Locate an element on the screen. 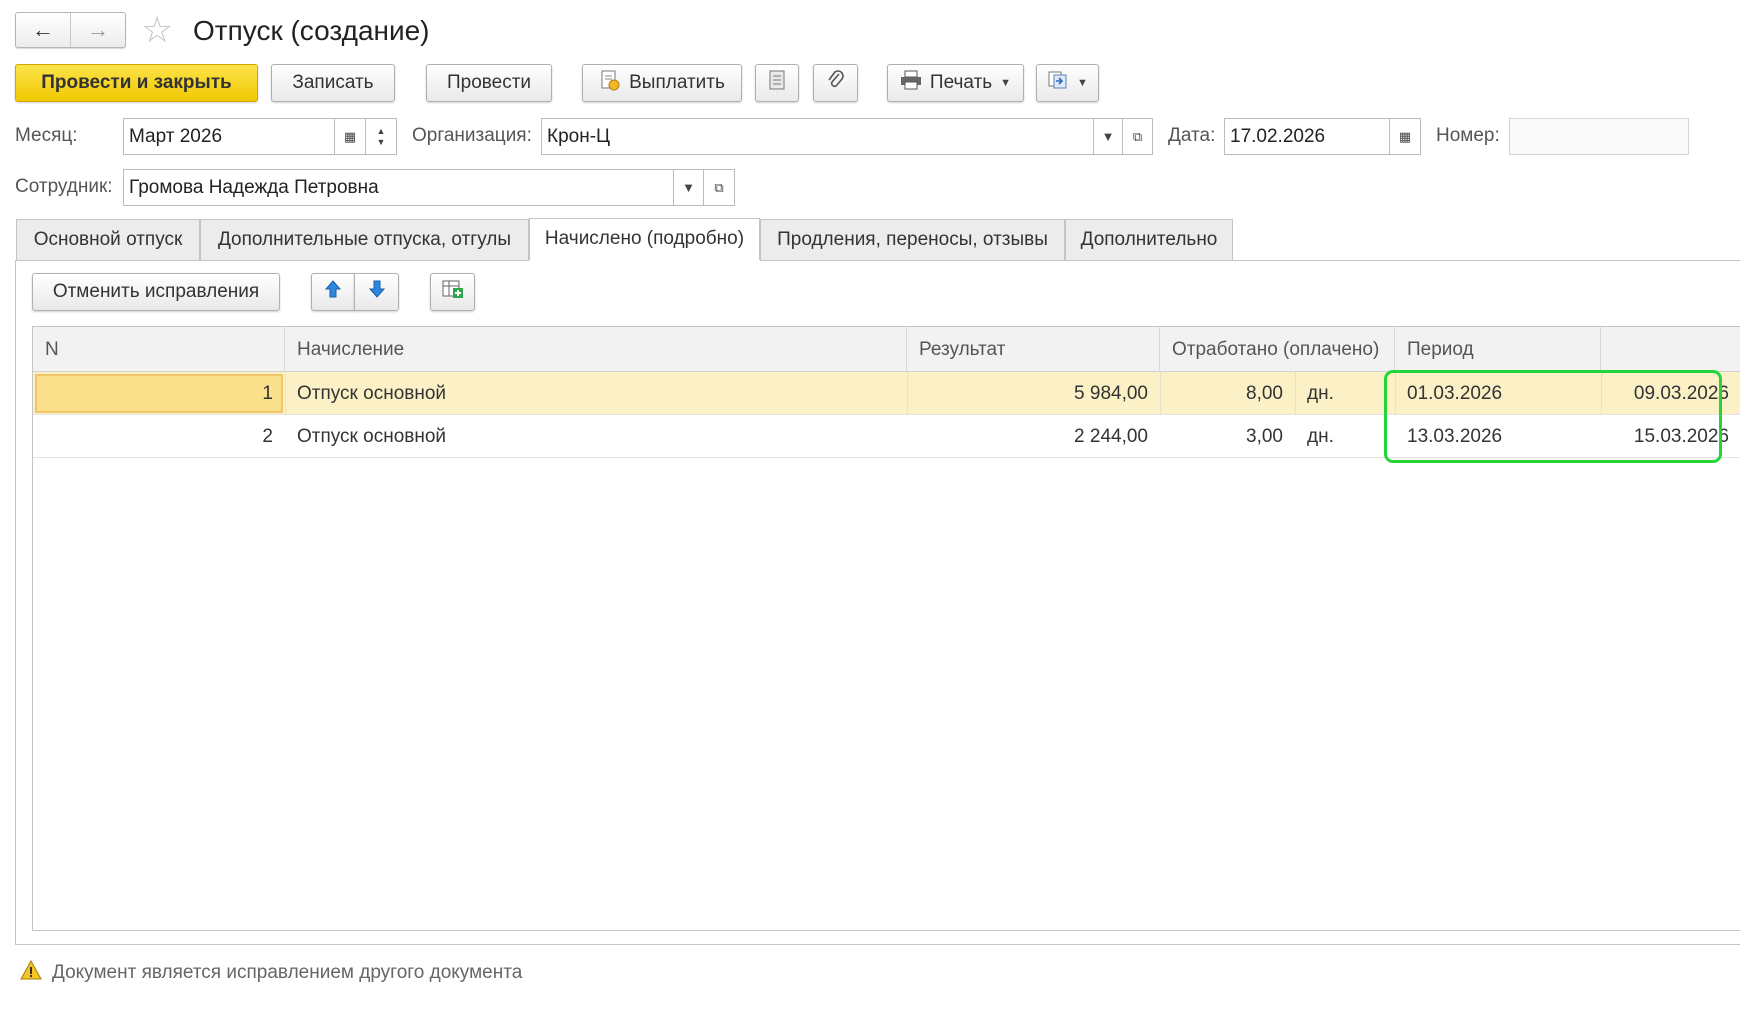  cell-worked: 3,00 is located at coordinates (1264, 436).